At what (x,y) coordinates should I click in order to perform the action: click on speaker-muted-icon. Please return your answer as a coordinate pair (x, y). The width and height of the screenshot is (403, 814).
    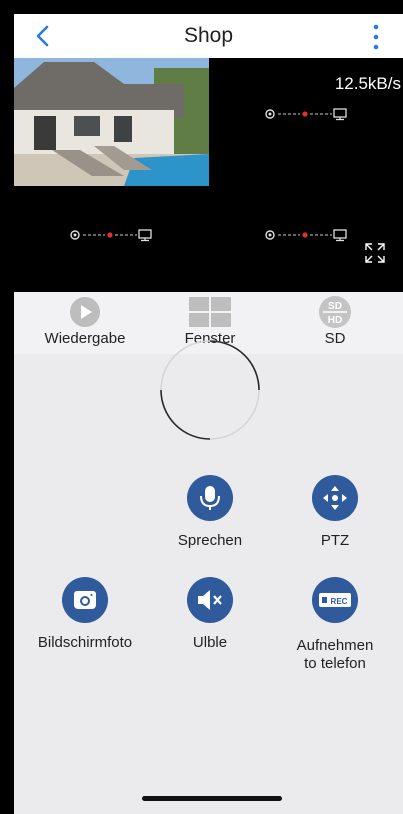
    Looking at the image, I should click on (210, 600).